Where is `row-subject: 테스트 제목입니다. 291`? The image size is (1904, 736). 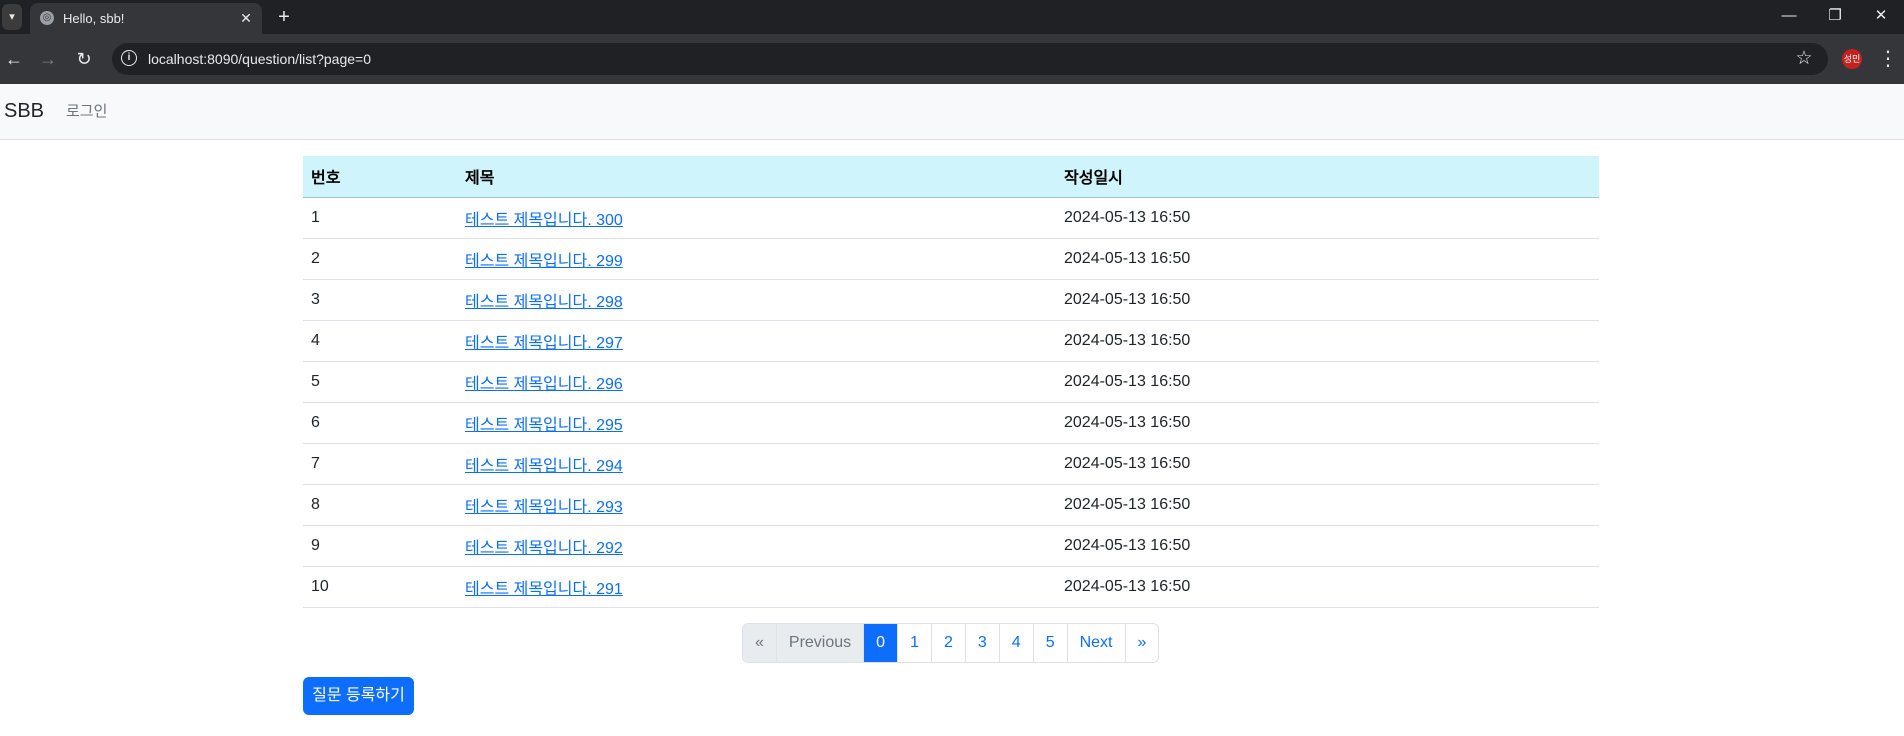
row-subject: 테스트 제목입니다. 291 is located at coordinates (756, 587).